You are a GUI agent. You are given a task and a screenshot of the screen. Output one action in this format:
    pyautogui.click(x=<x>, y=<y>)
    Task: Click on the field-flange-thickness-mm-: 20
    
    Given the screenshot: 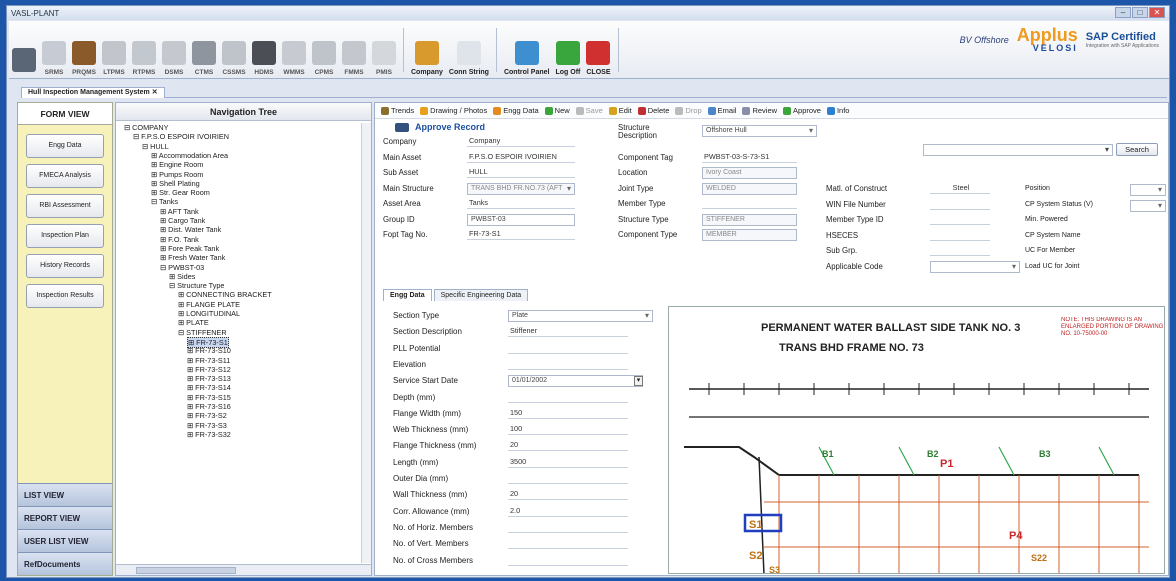 What is the action you would take?
    pyautogui.click(x=568, y=446)
    